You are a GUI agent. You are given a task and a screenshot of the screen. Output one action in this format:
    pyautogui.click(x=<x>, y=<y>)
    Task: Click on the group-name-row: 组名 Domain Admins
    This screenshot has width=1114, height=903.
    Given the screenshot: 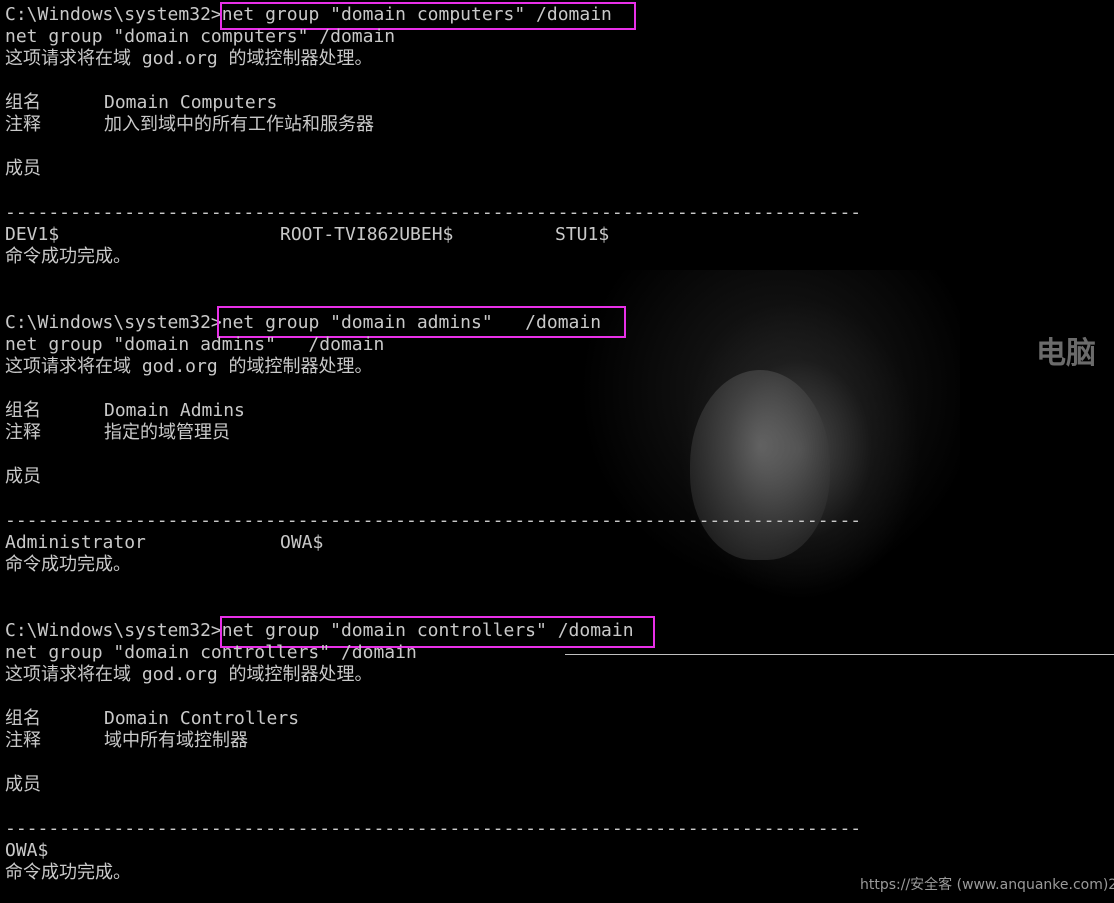 What is the action you would take?
    pyautogui.click(x=125, y=411)
    